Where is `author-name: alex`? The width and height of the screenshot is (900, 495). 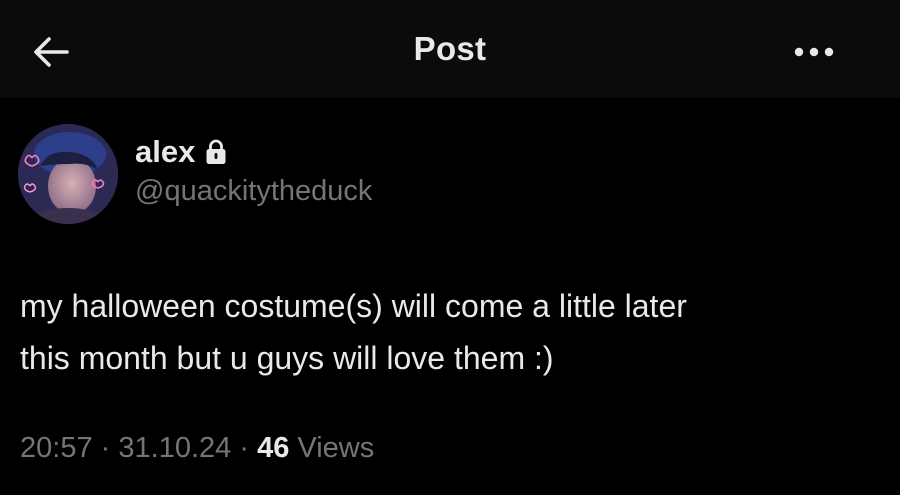
author-name: alex is located at coordinates (181, 152).